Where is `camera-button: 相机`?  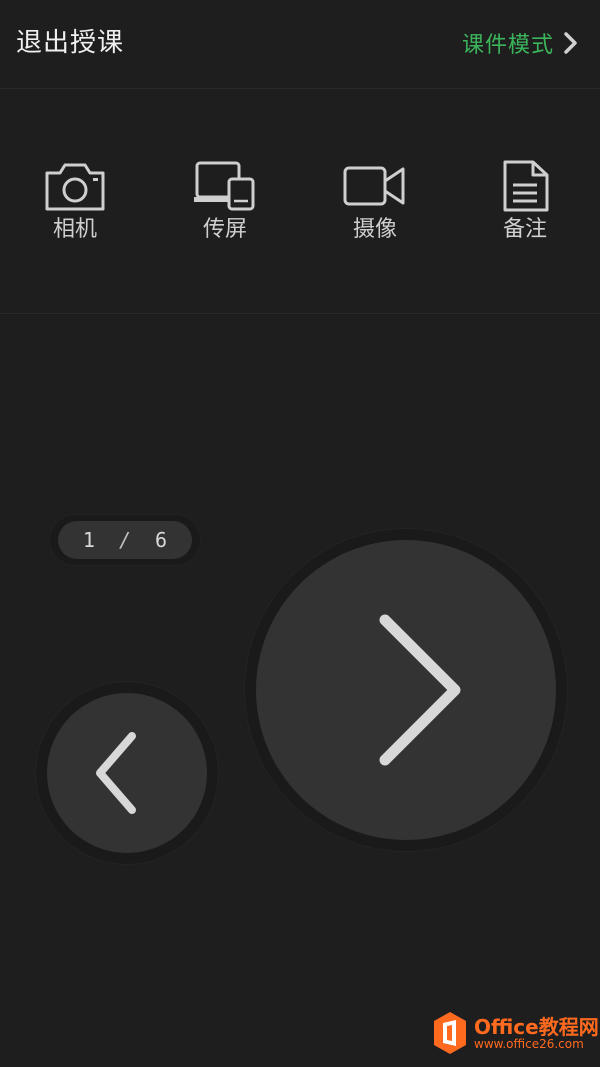
camera-button: 相机 is located at coordinates (75, 202).